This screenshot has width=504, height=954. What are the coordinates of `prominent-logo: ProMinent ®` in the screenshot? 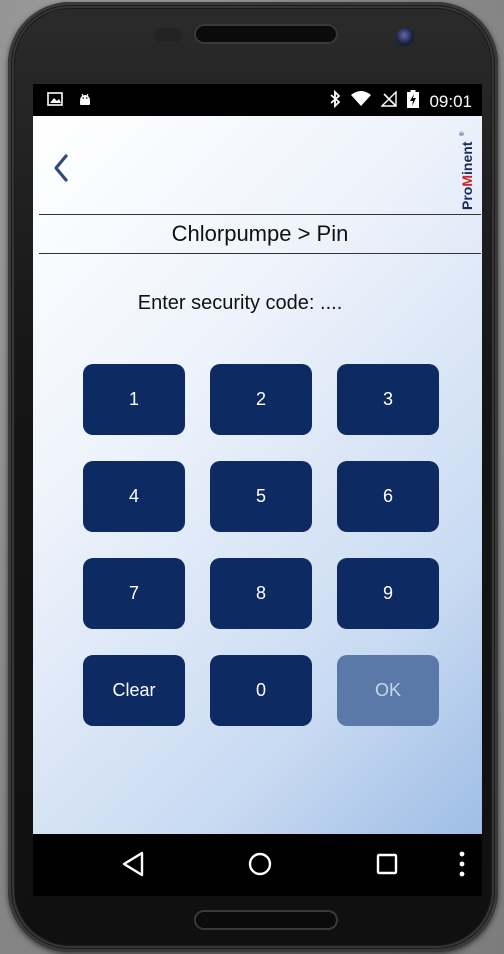 It's located at (467, 168).